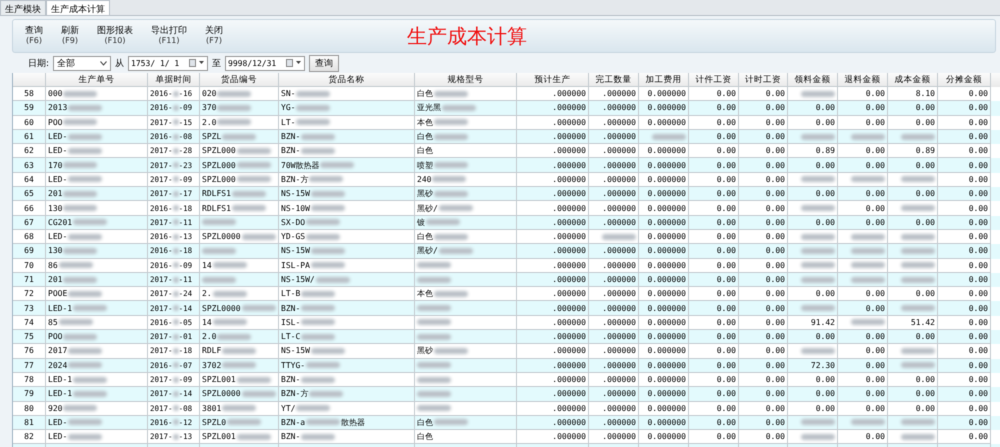 This screenshot has width=1000, height=447. What do you see at coordinates (290, 379) in the screenshot?
I see `table-cell: BZN-` at bounding box center [290, 379].